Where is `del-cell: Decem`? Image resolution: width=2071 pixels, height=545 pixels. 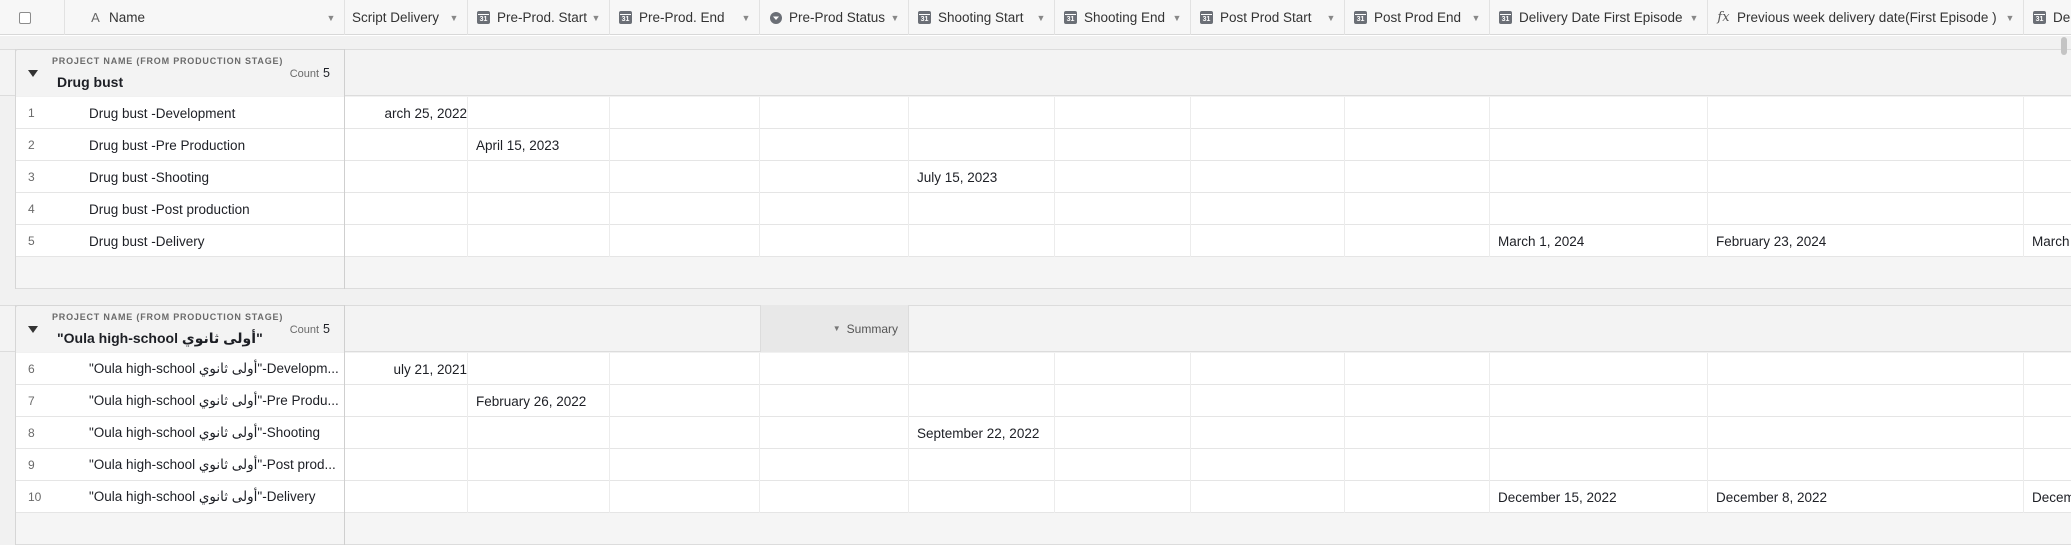 del-cell: Decem is located at coordinates (2047, 497).